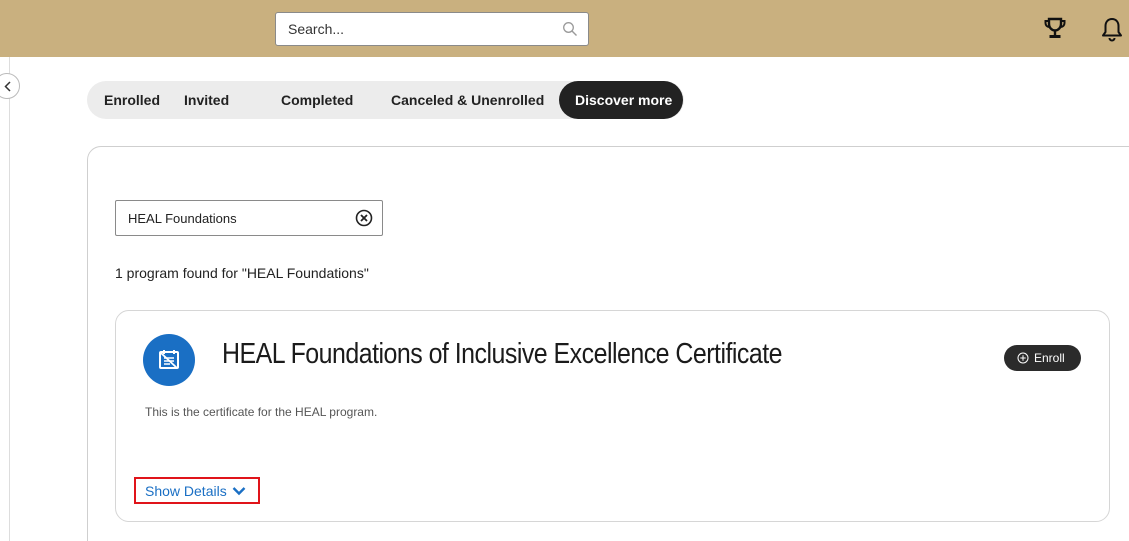  I want to click on global-search, so click(432, 29).